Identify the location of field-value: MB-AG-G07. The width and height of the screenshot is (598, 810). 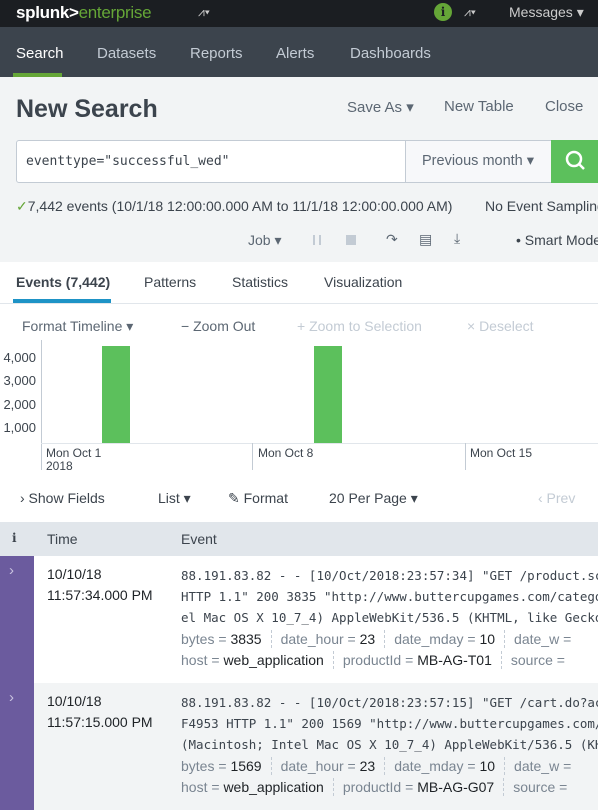
(455, 787).